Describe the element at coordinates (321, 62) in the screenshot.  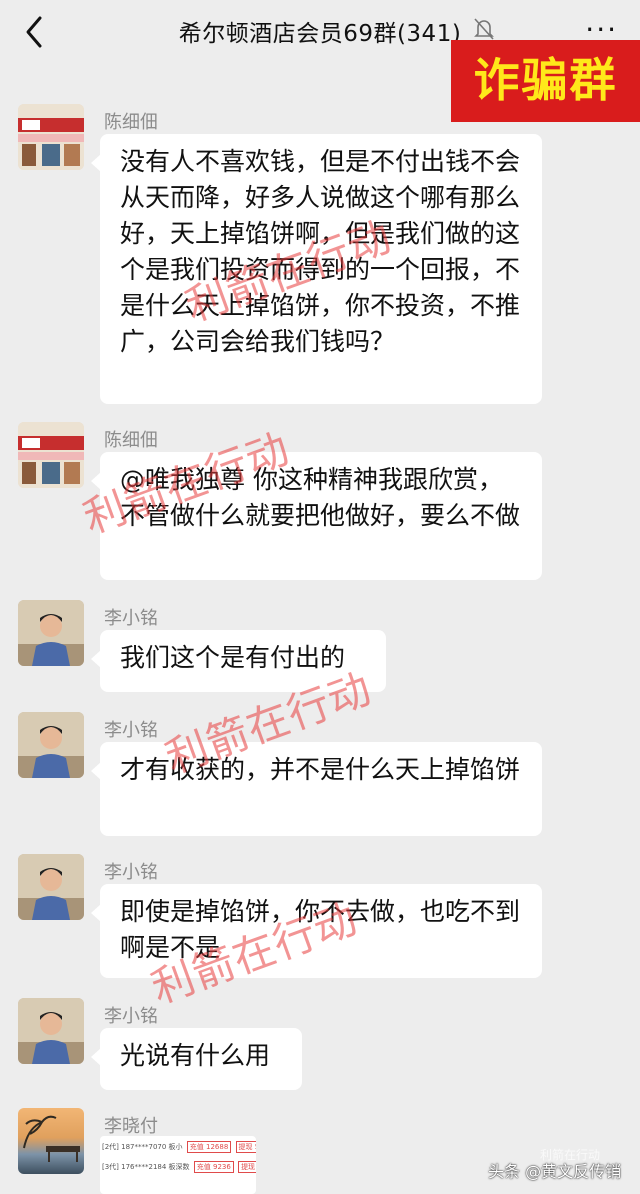
I see `timestamp-stub` at that location.